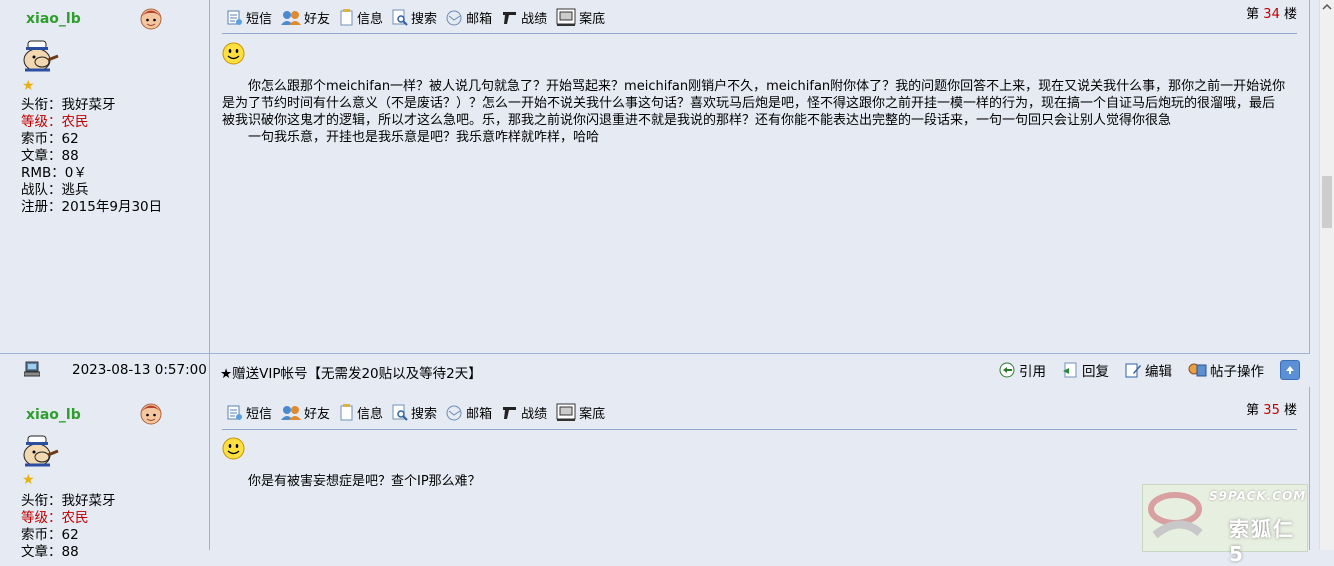 Image resolution: width=1334 pixels, height=566 pixels. I want to click on watermark-text: S9PACK.COM, so click(1258, 496).